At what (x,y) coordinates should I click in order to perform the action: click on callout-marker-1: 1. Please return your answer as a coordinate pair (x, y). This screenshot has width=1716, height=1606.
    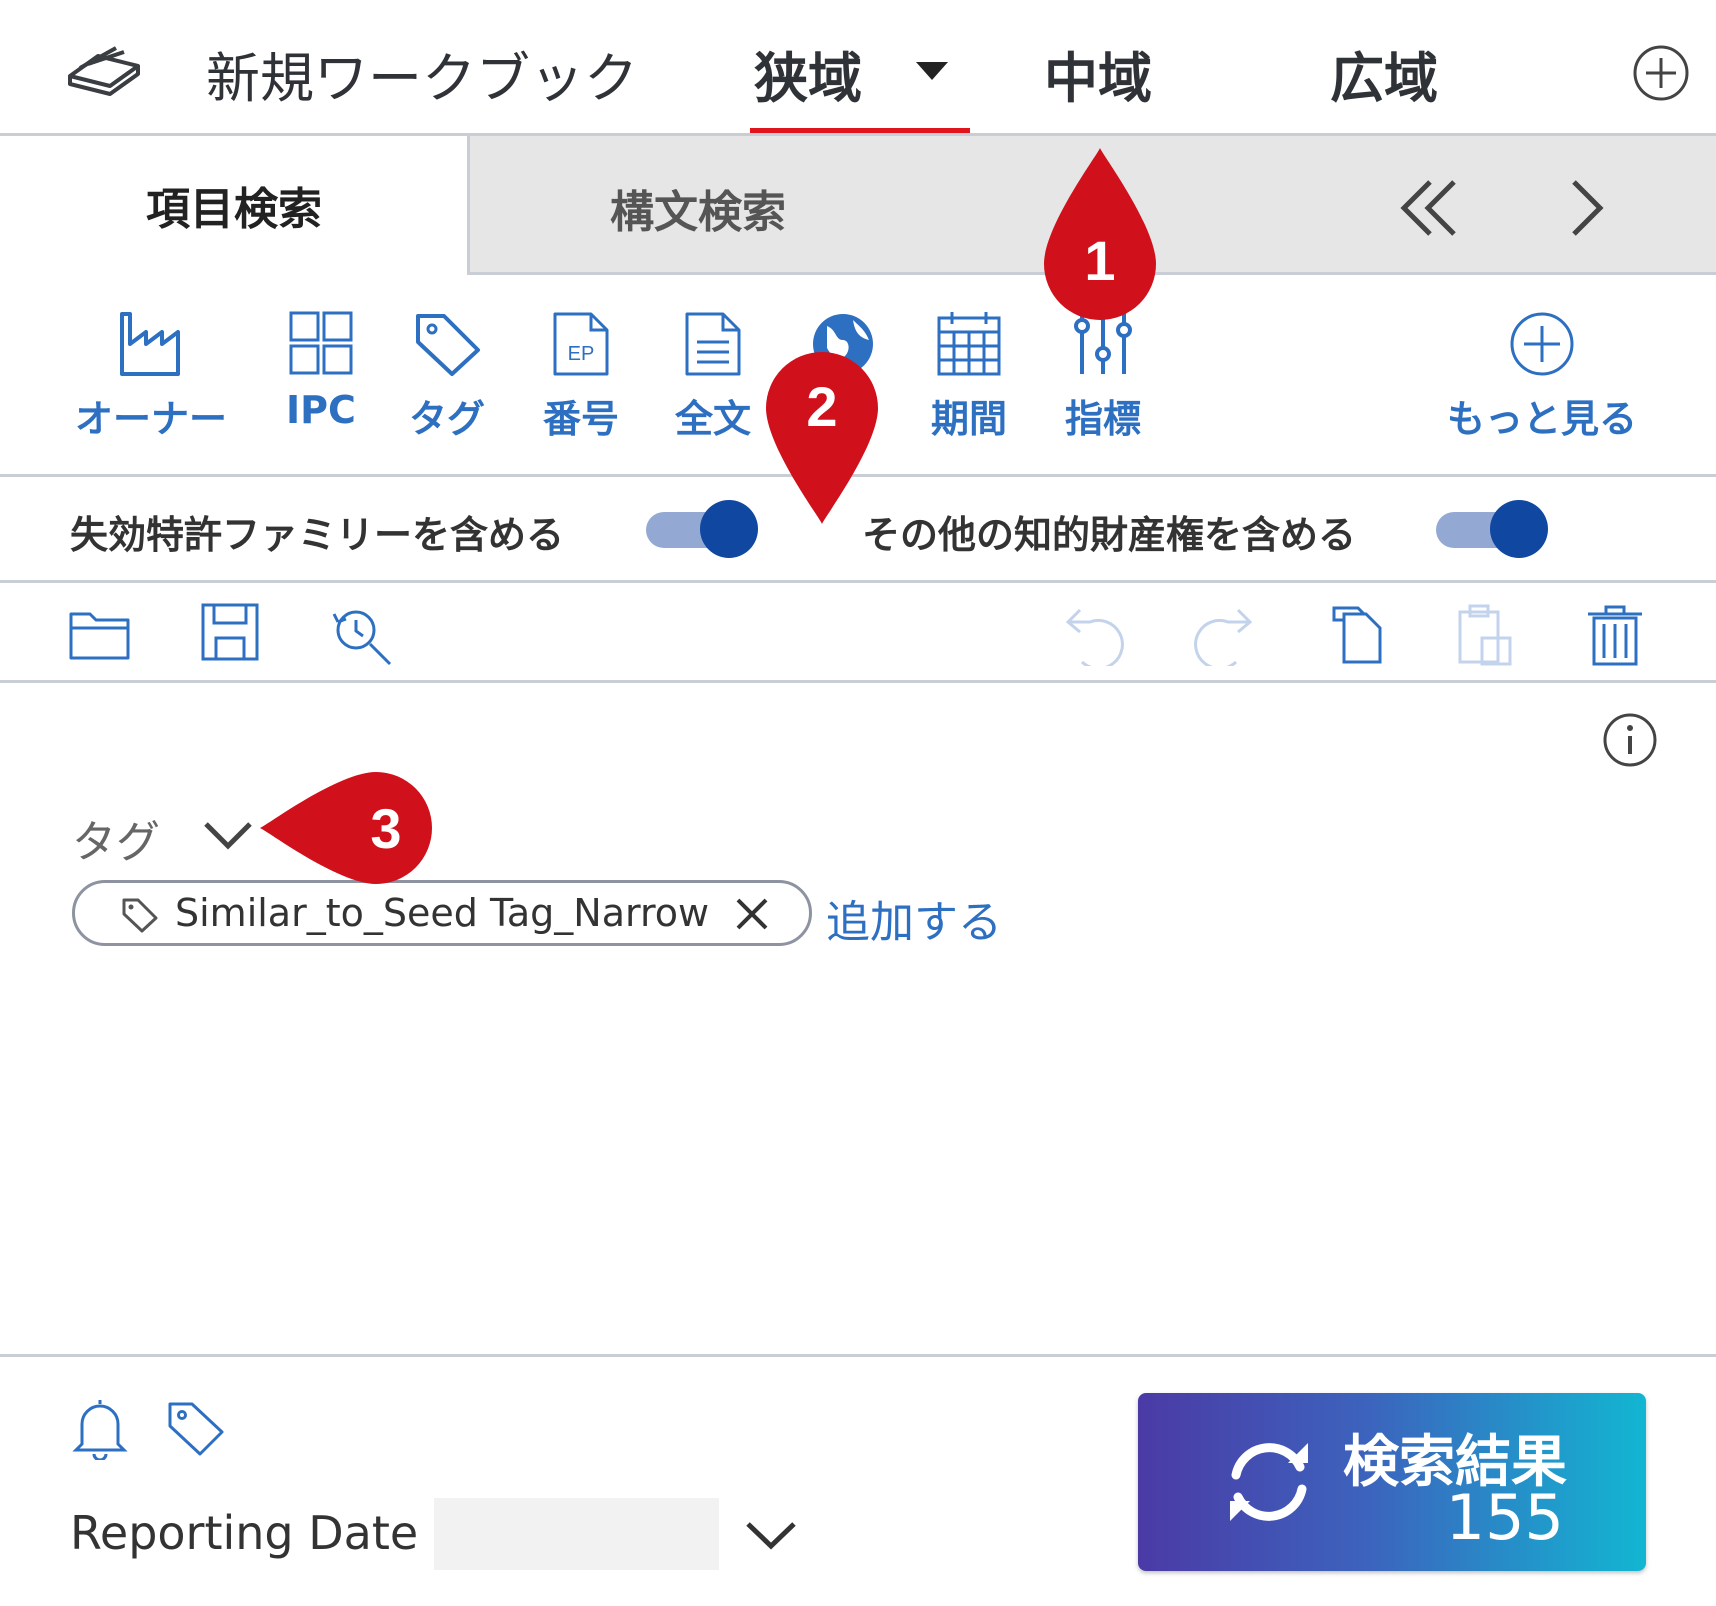
    Looking at the image, I should click on (1100, 236).